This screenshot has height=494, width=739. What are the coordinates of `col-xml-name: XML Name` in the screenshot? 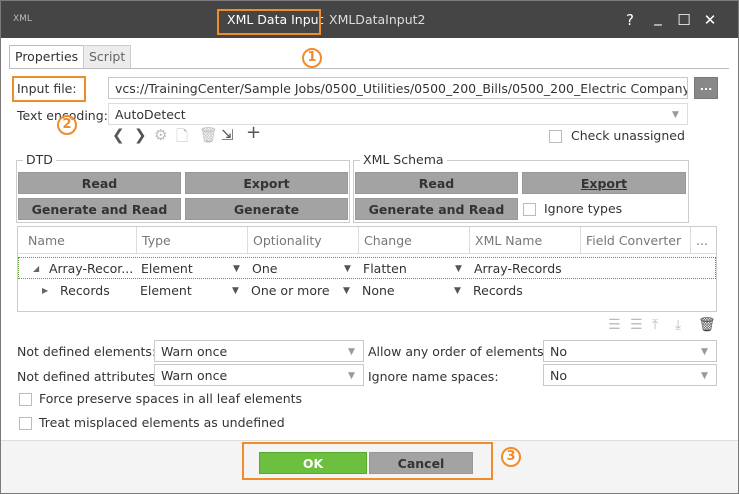 It's located at (508, 240).